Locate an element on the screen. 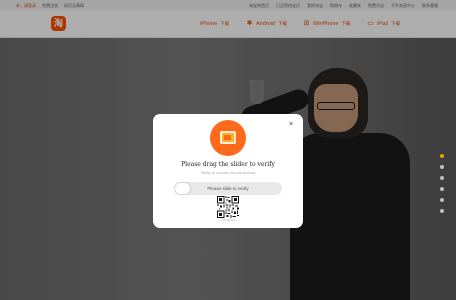 This screenshot has width=456, height=300. dialog-title: Please drag the slider to verify is located at coordinates (228, 164).